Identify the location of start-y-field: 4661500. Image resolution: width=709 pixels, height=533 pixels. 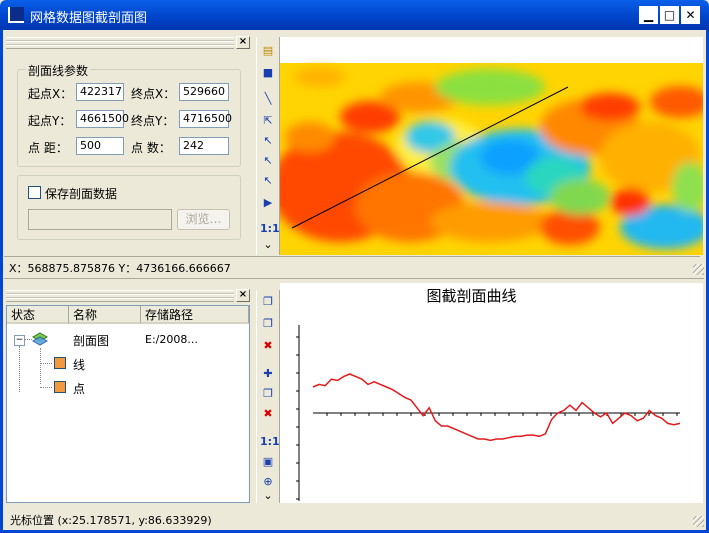
(102, 119).